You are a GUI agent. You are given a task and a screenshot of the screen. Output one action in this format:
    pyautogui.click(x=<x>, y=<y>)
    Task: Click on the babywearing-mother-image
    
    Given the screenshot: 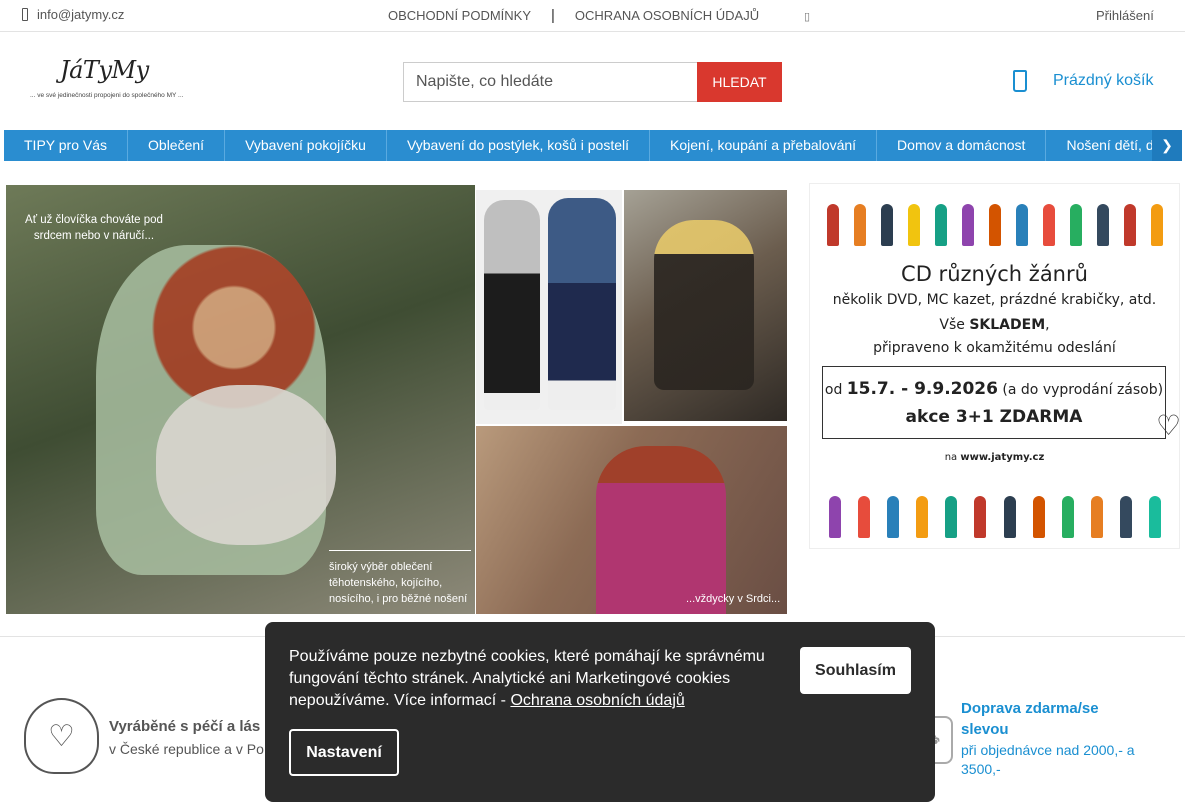 What is the action you would take?
    pyautogui.click(x=661, y=530)
    